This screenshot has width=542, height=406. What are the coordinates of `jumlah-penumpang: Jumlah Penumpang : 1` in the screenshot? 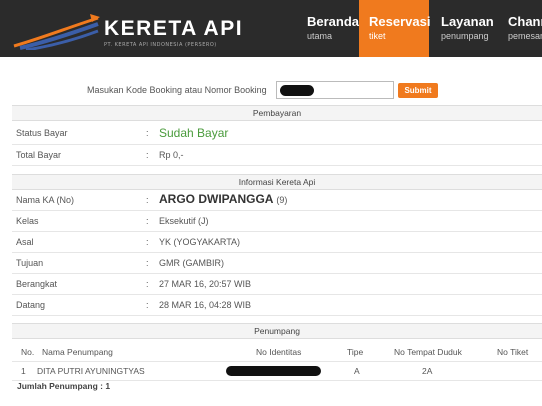 It's located at (64, 386).